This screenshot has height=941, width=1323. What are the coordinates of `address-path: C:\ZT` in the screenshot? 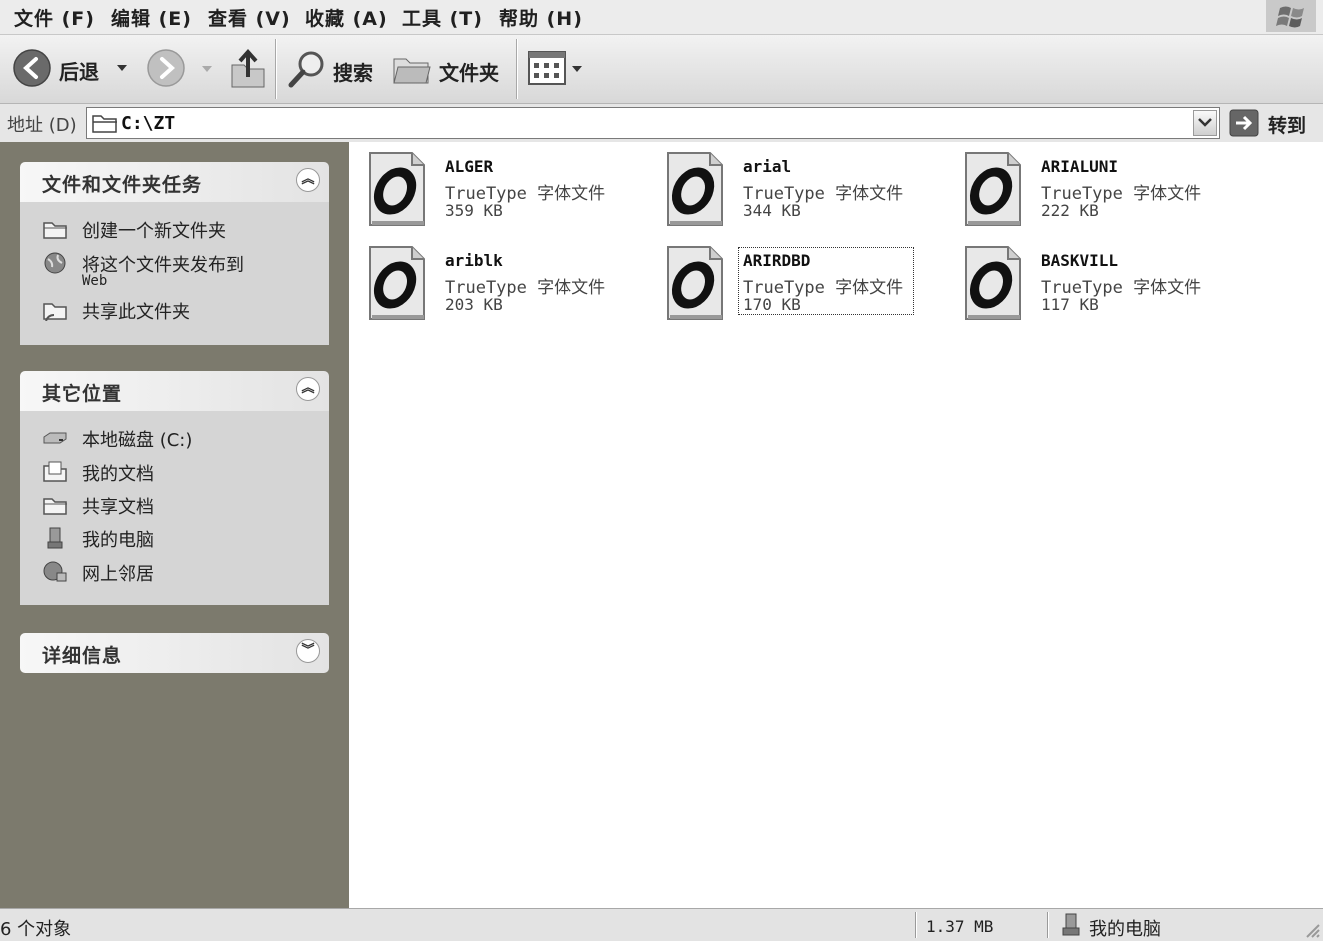 It's located at (148, 123).